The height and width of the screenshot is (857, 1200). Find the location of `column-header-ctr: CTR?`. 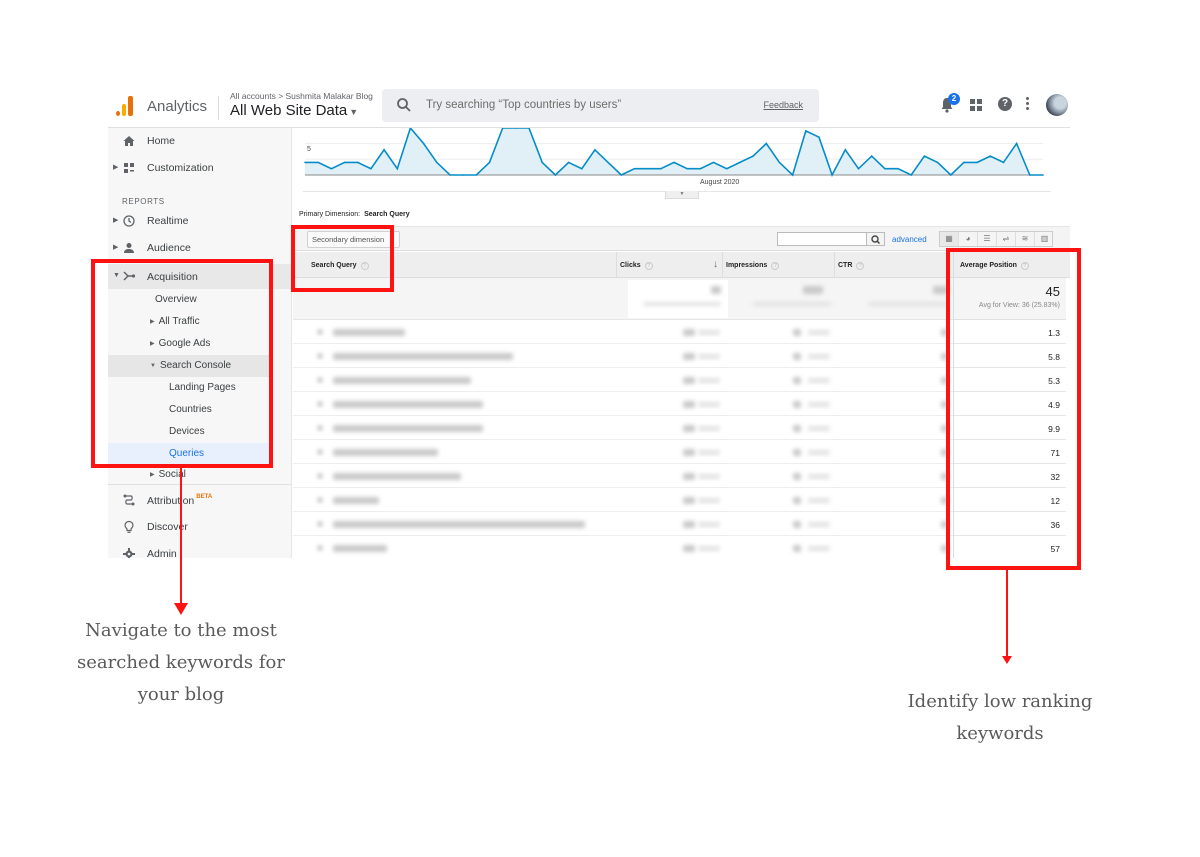

column-header-ctr: CTR? is located at coordinates (893, 265).